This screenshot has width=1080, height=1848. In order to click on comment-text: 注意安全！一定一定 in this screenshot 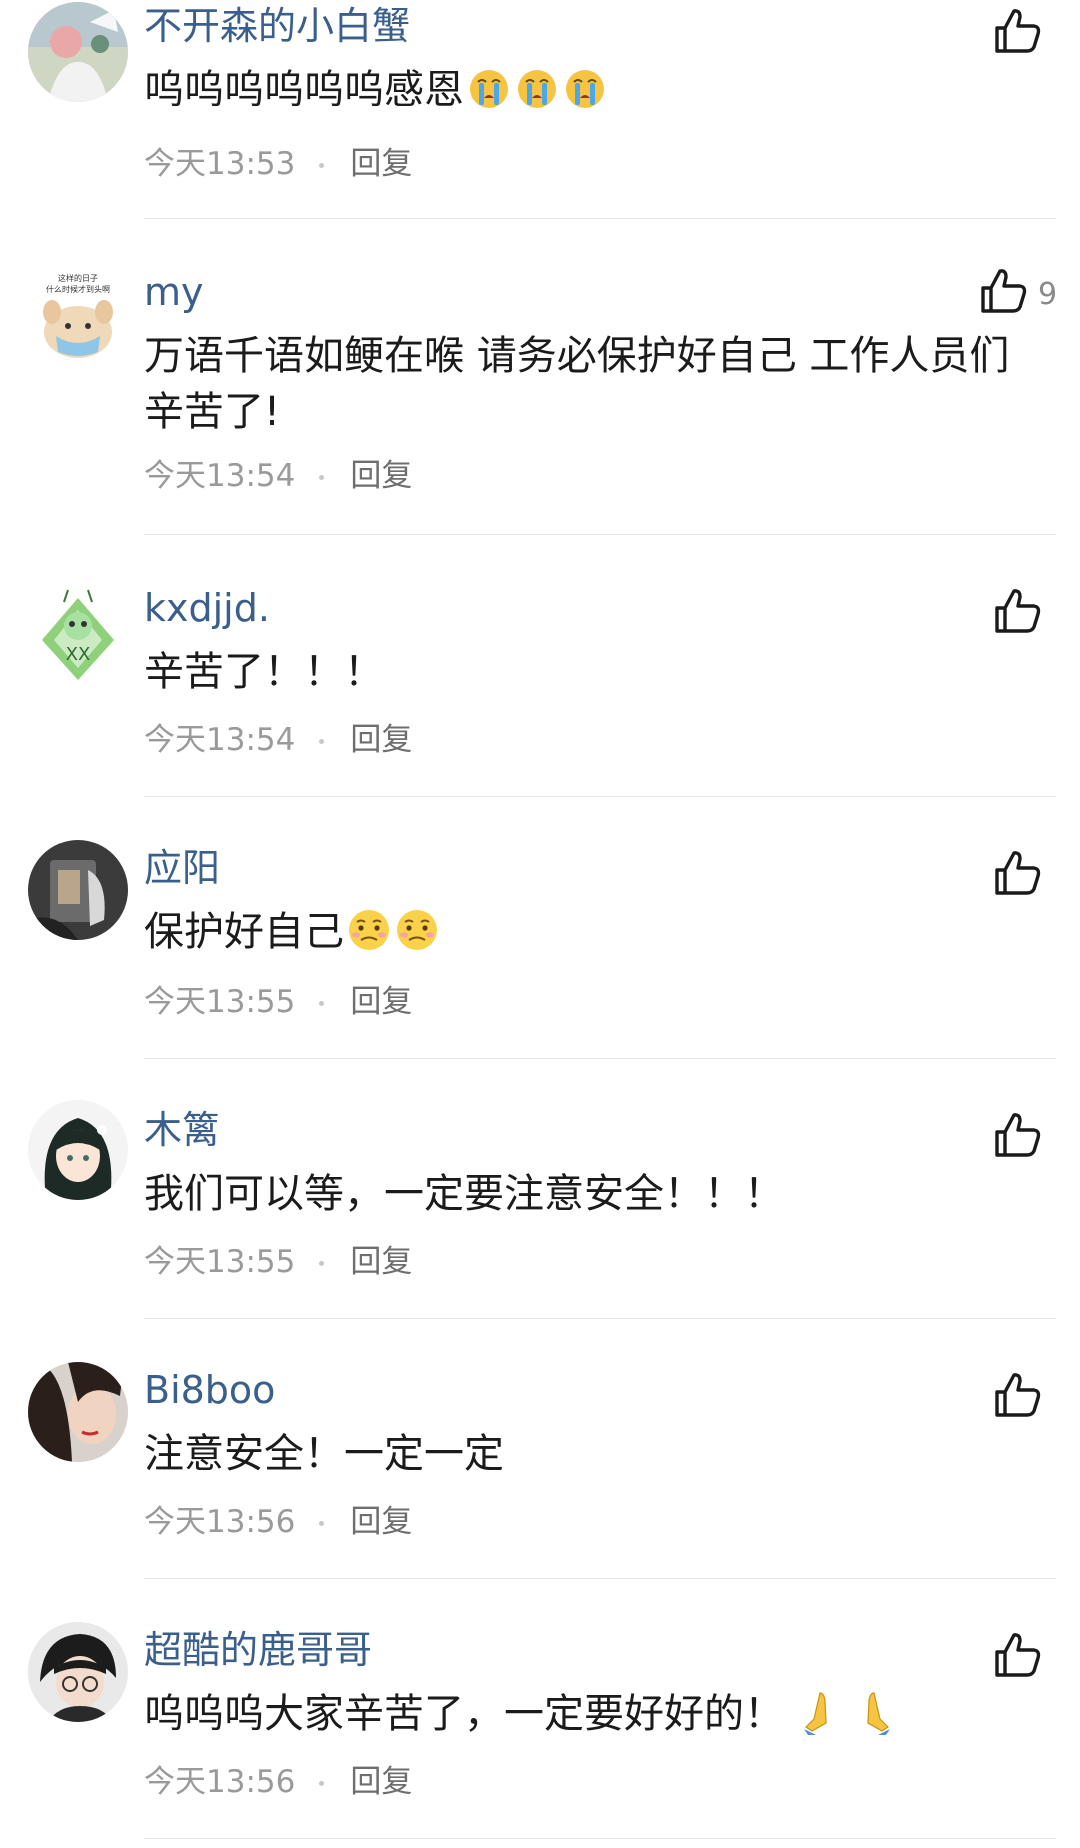, I will do `click(324, 1454)`.